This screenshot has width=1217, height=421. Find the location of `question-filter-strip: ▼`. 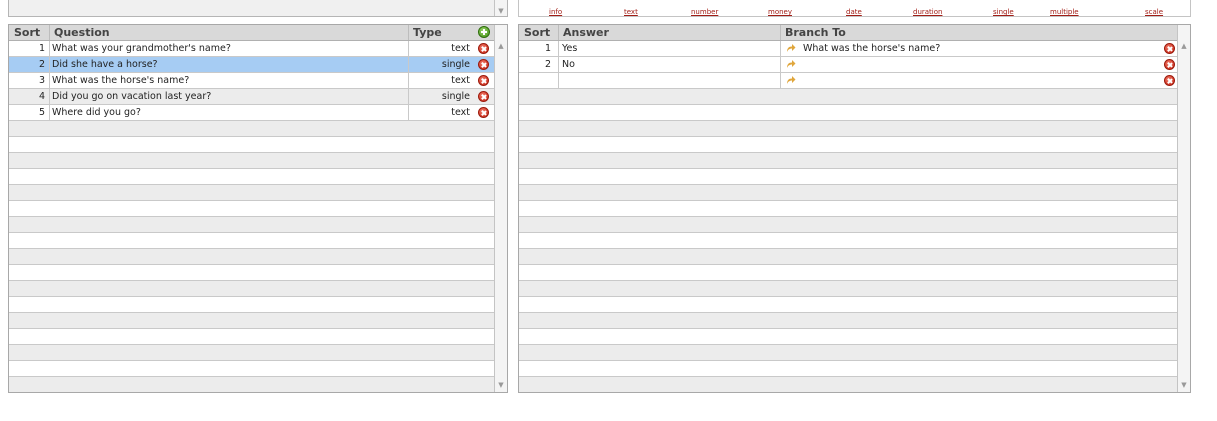

question-filter-strip: ▼ is located at coordinates (258, 8).